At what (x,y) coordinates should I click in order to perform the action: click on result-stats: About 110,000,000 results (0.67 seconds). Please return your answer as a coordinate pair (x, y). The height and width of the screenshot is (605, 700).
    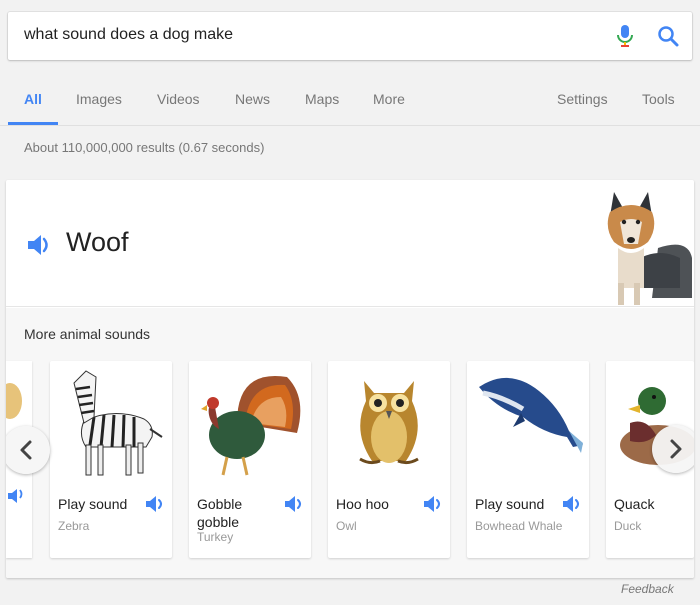
    Looking at the image, I should click on (144, 147).